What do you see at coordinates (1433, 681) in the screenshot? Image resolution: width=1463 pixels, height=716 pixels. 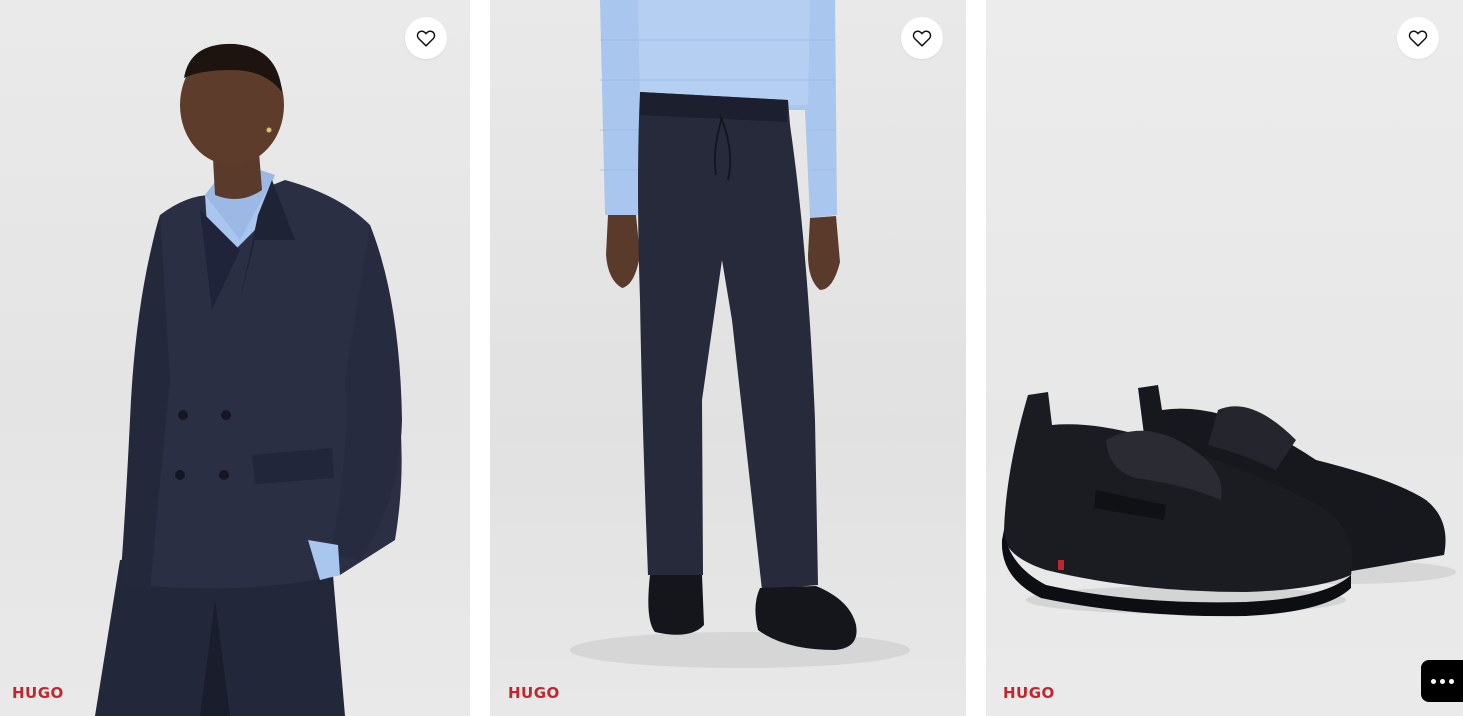 I see `ellipsis-icon` at bounding box center [1433, 681].